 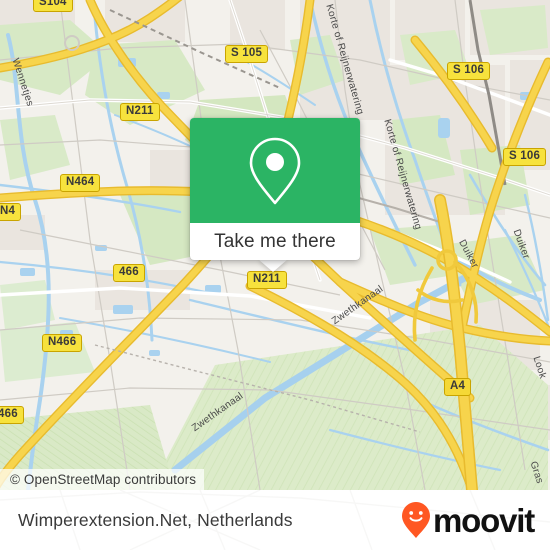 I want to click on road-shield: S 105, so click(x=247, y=54).